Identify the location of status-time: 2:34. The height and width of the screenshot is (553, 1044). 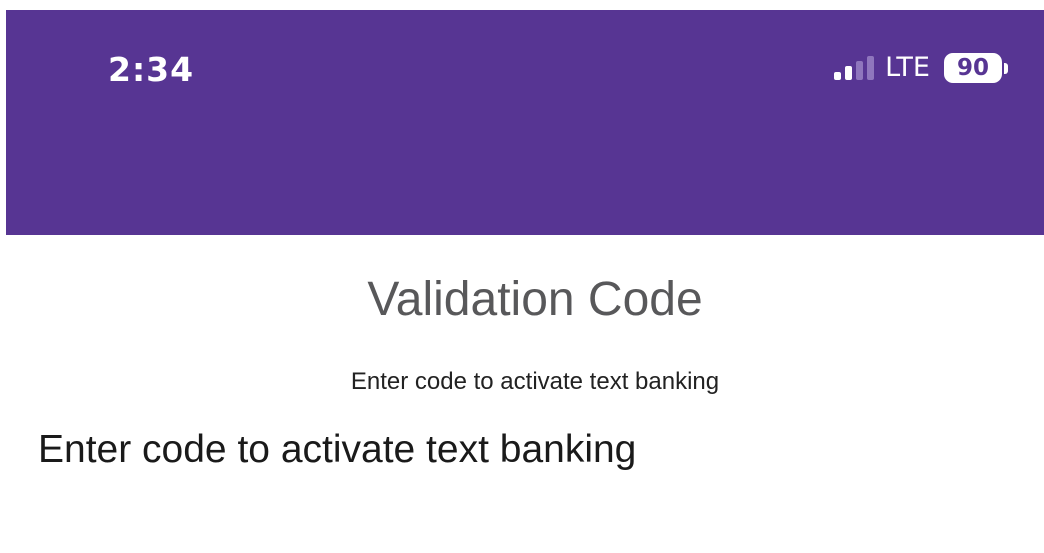
(151, 69).